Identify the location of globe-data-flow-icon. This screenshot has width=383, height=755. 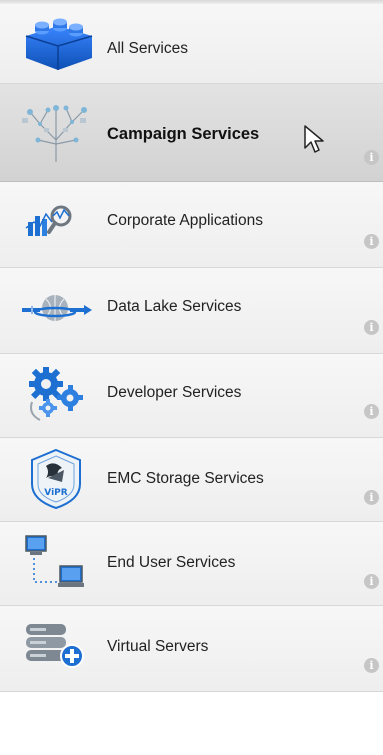
(57, 308).